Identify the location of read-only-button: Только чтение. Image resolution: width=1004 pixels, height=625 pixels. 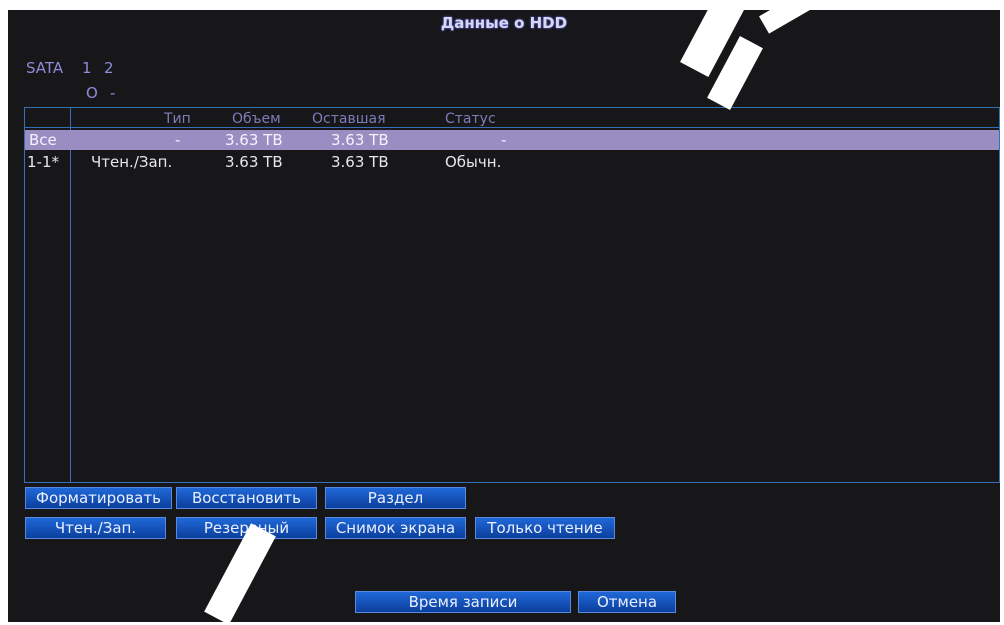
(545, 528).